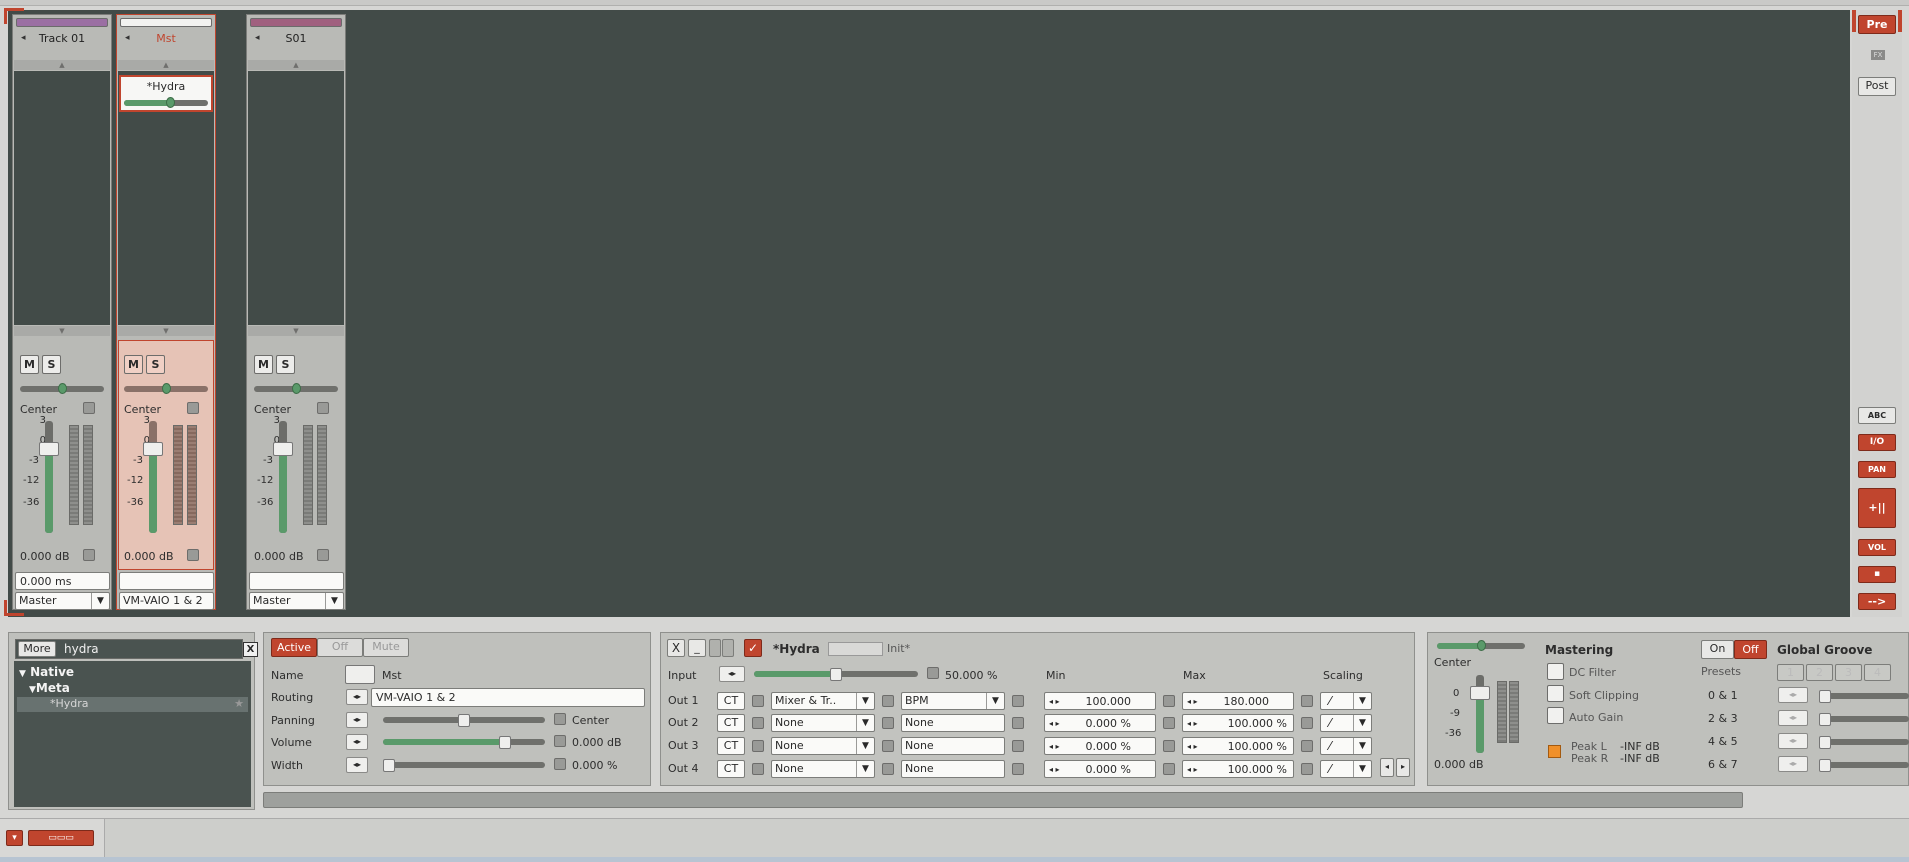  Describe the element at coordinates (340, 647) in the screenshot. I see `off-button: Off` at that location.